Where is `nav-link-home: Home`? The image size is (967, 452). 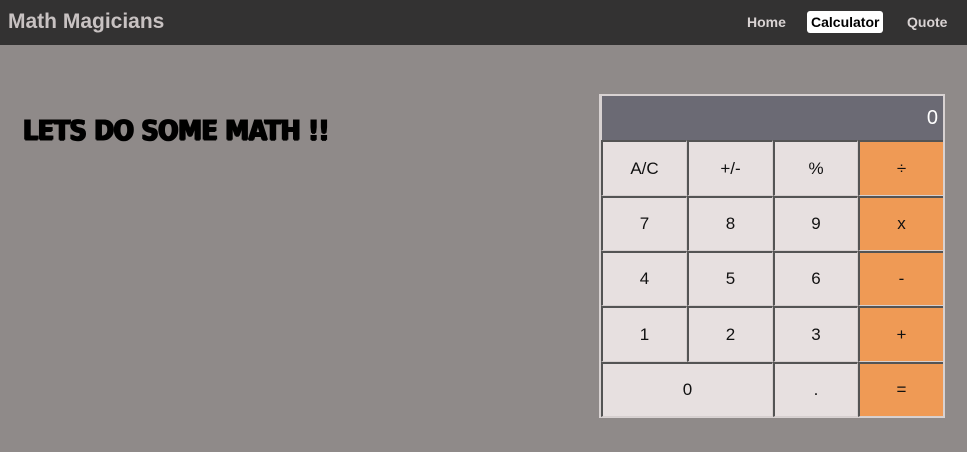 nav-link-home: Home is located at coordinates (766, 22).